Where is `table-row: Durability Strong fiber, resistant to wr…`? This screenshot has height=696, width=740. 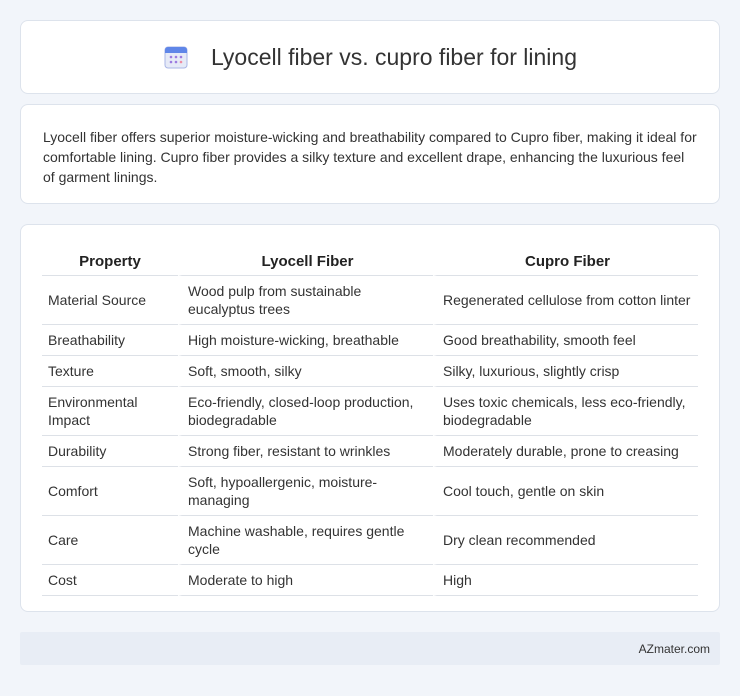 table-row: Durability Strong fiber, resistant to wr… is located at coordinates (370, 451).